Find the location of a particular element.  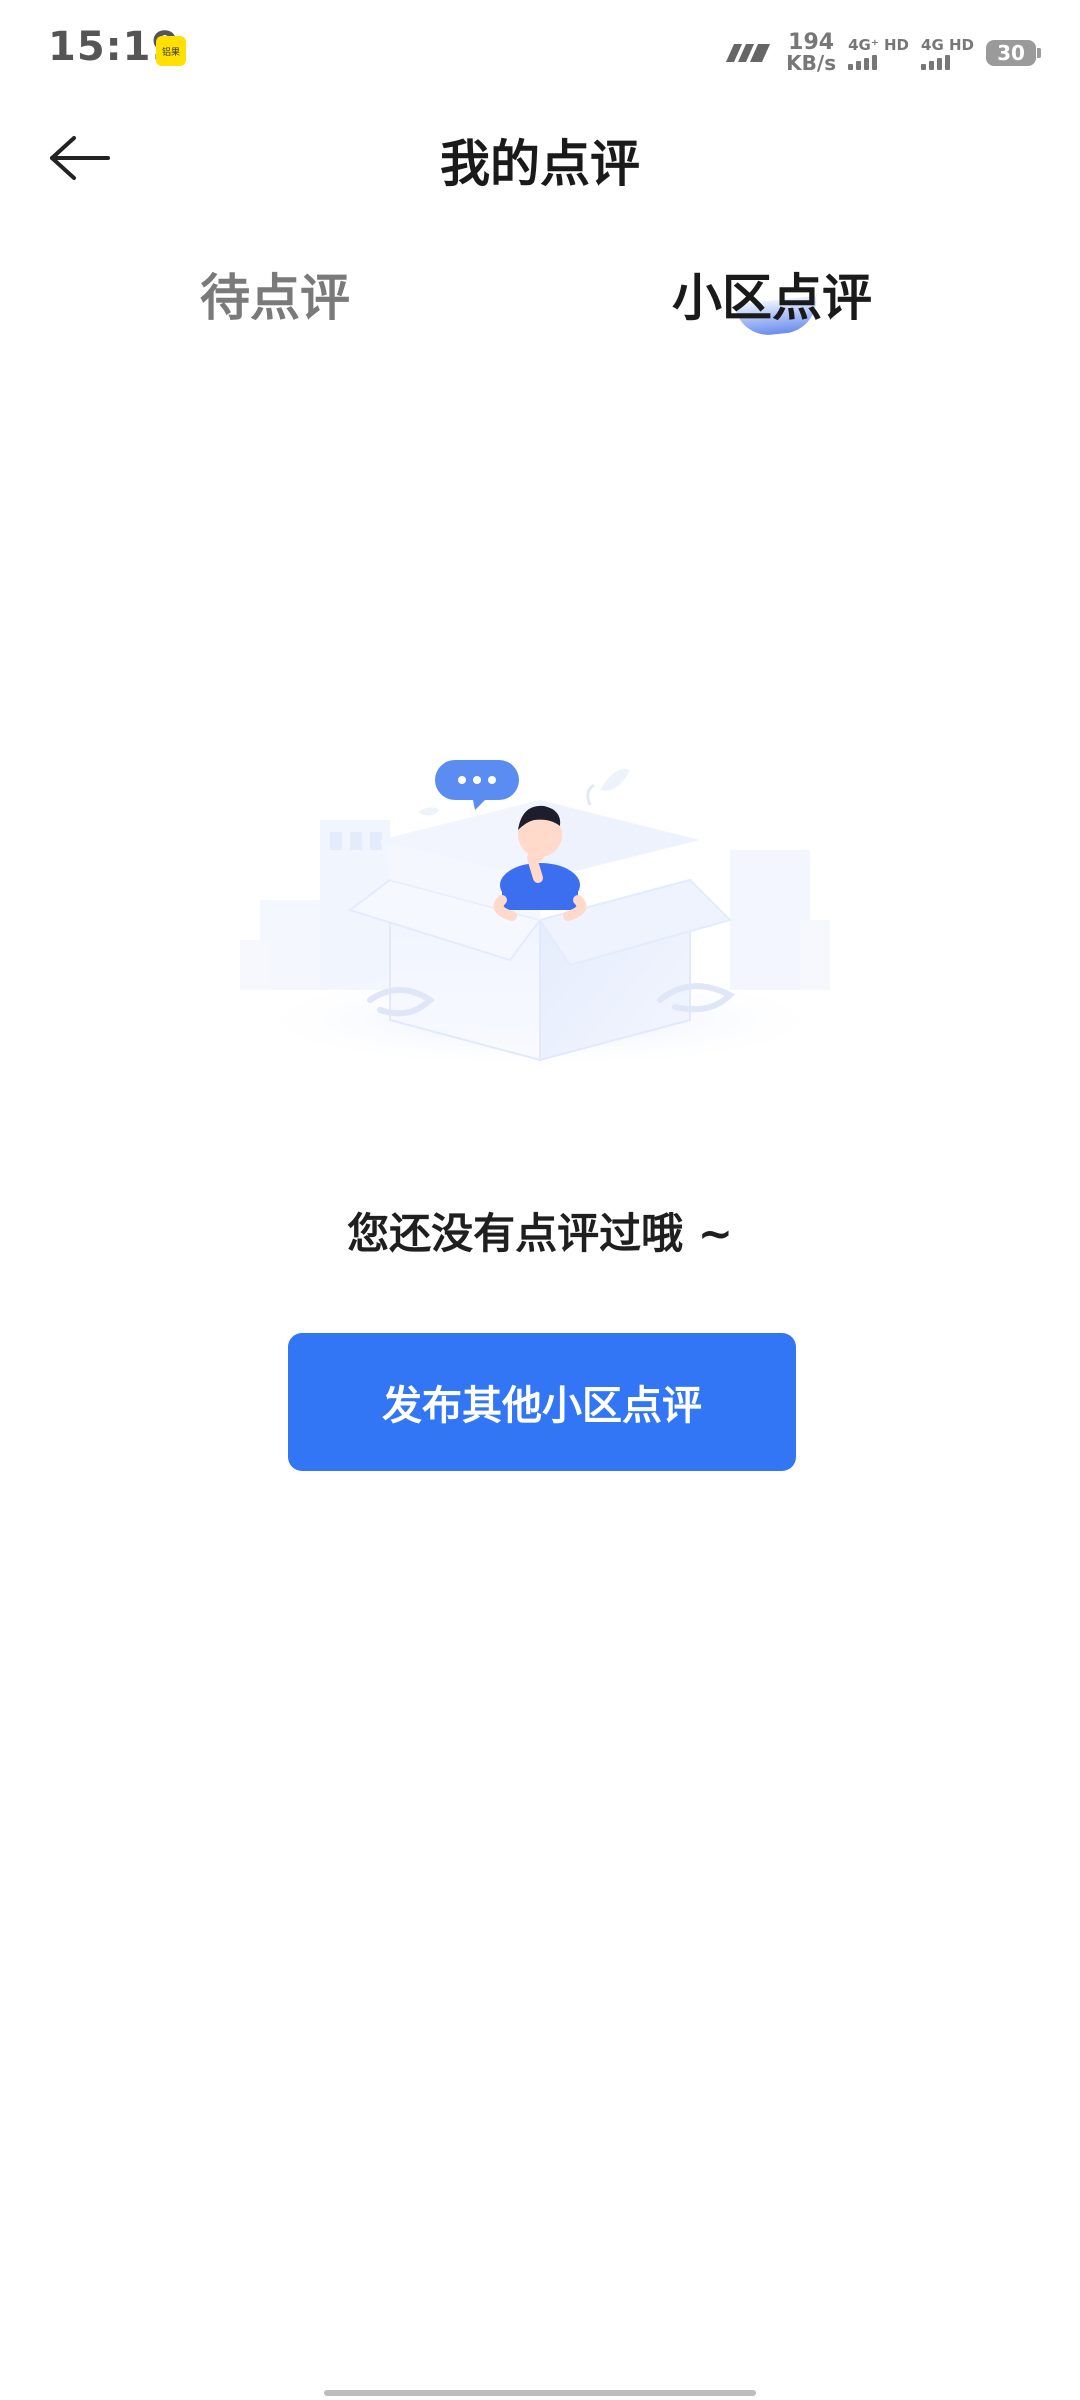

sim1-signal-bars-icon is located at coordinates (863, 62).